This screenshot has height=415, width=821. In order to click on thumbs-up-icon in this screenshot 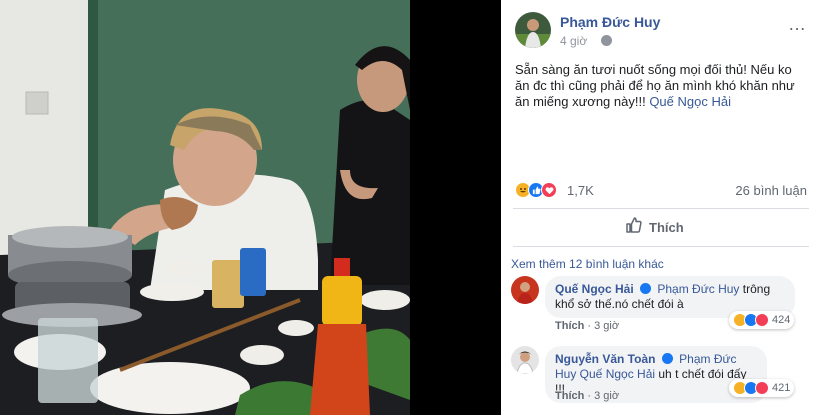, I will do `click(634, 227)`.